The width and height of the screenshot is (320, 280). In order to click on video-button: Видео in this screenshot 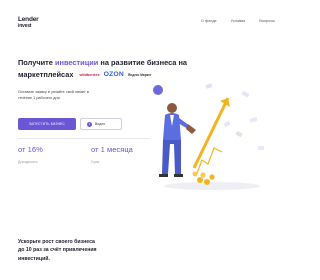, I will do `click(101, 124)`.